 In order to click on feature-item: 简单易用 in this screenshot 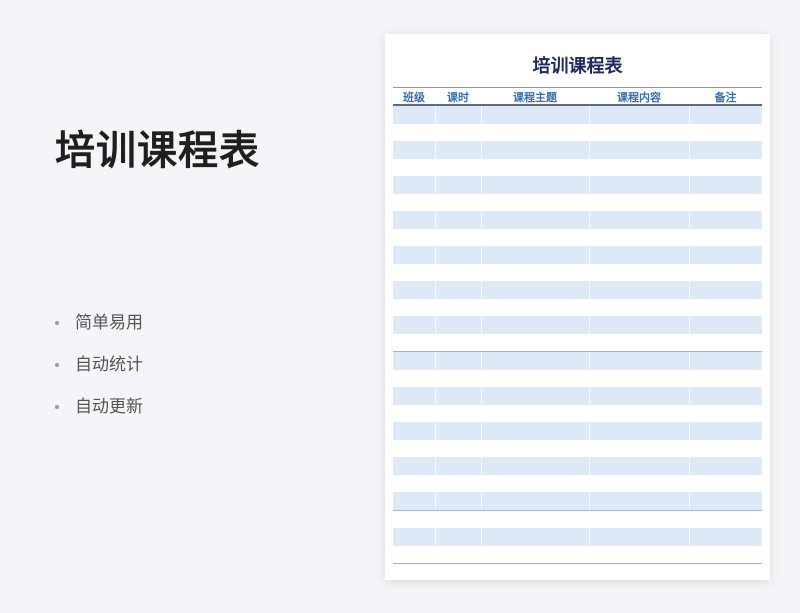, I will do `click(99, 333)`.